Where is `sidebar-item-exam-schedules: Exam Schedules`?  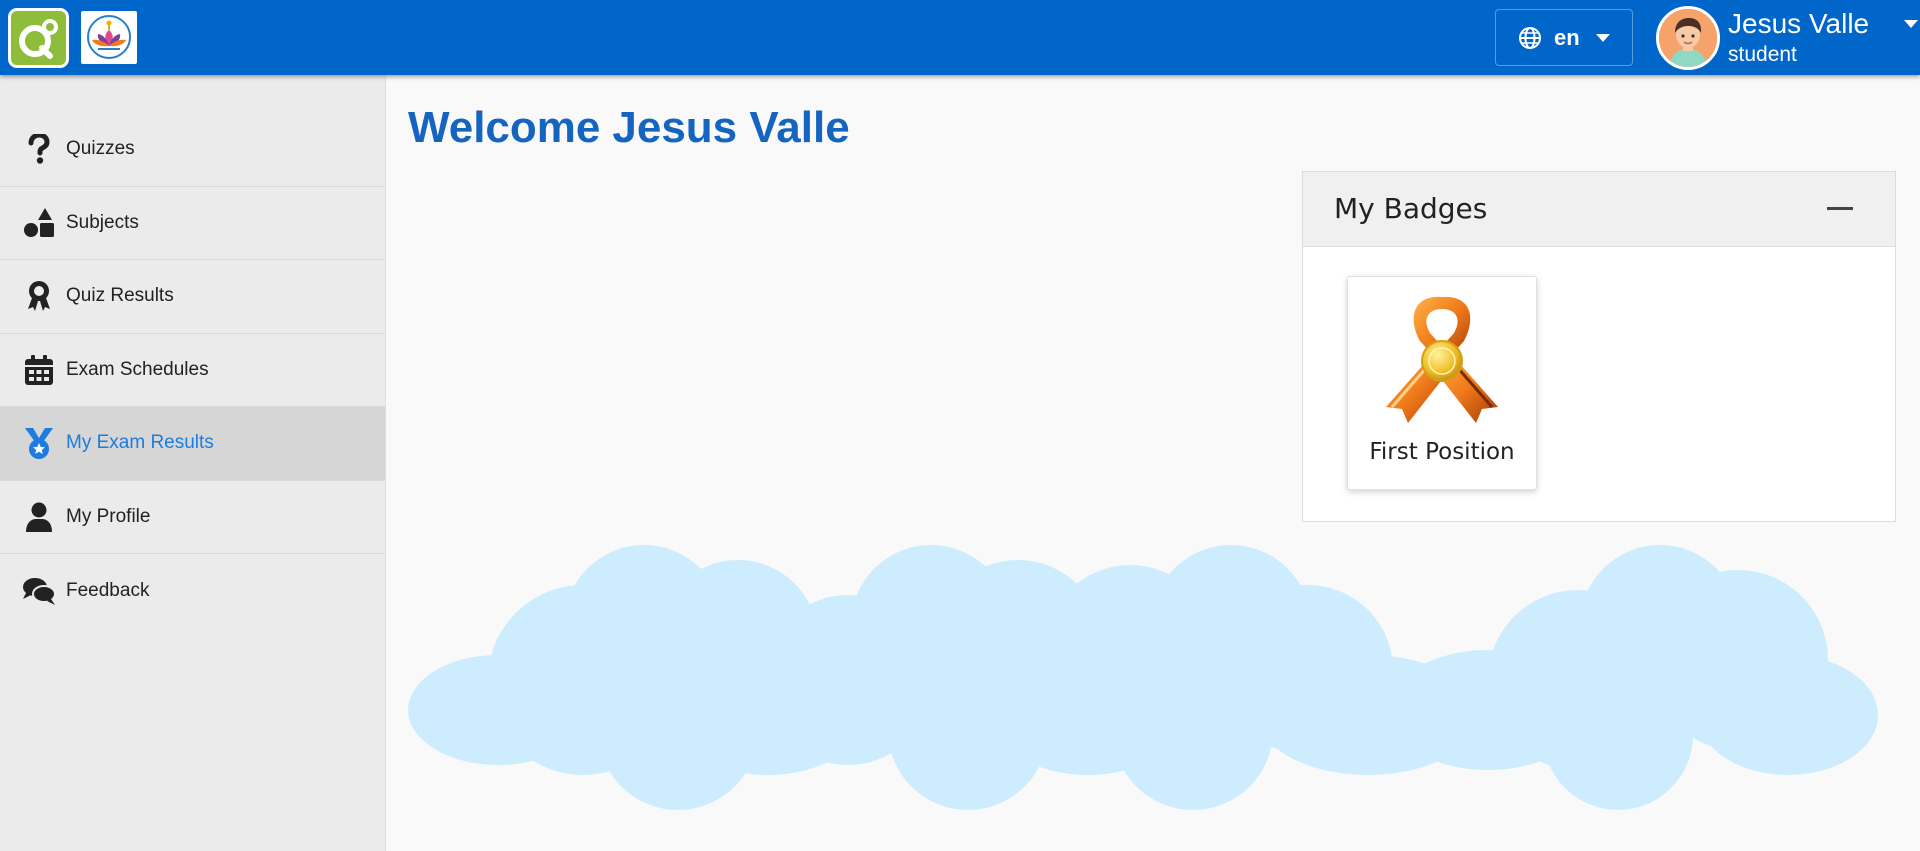
sidebar-item-exam-schedules: Exam Schedules is located at coordinates (192, 370).